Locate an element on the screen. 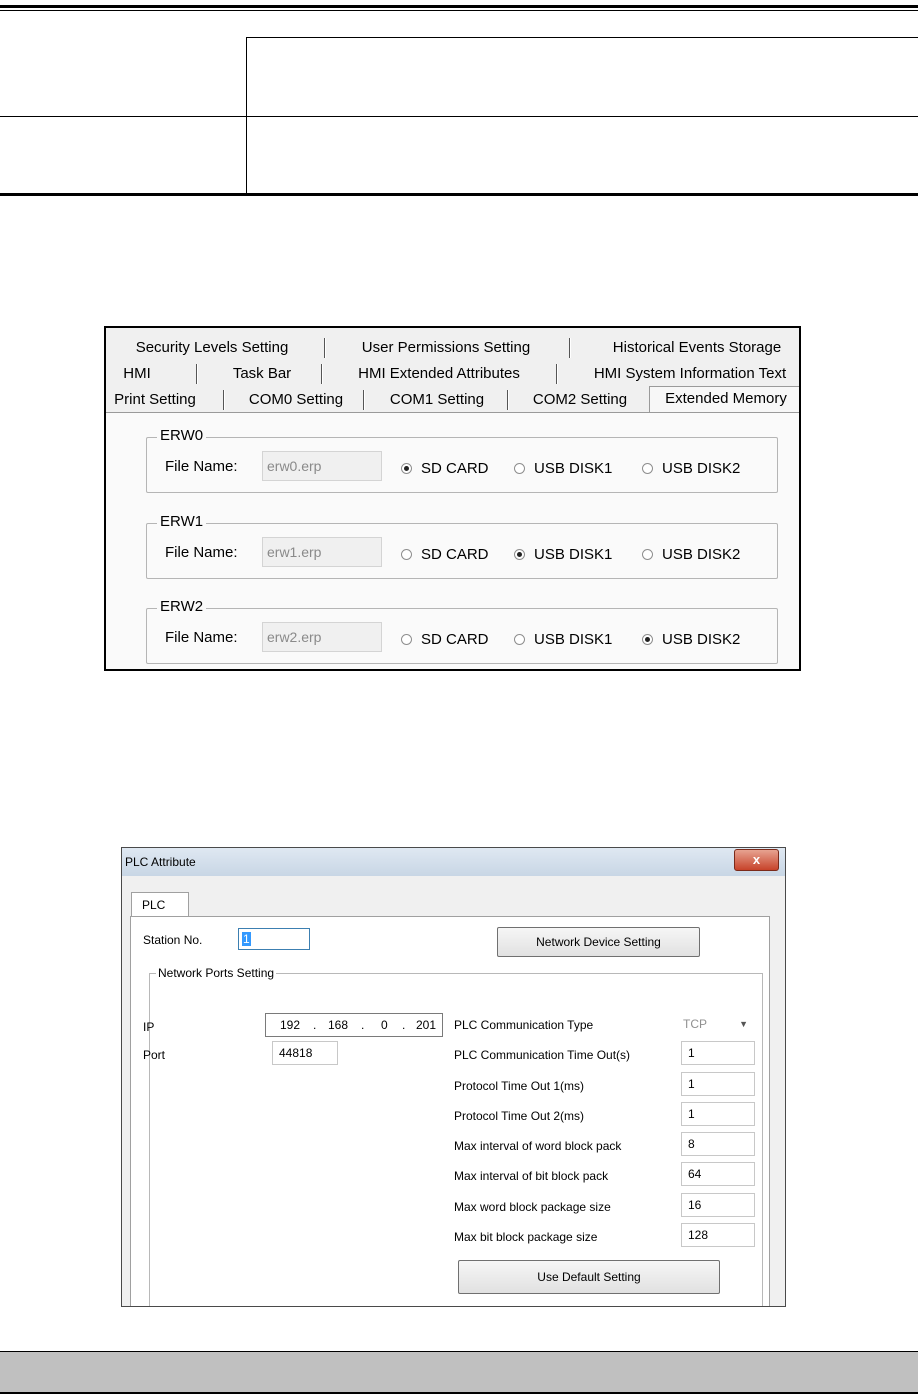 This screenshot has width=918, height=1396. param-input: 16 is located at coordinates (718, 1205).